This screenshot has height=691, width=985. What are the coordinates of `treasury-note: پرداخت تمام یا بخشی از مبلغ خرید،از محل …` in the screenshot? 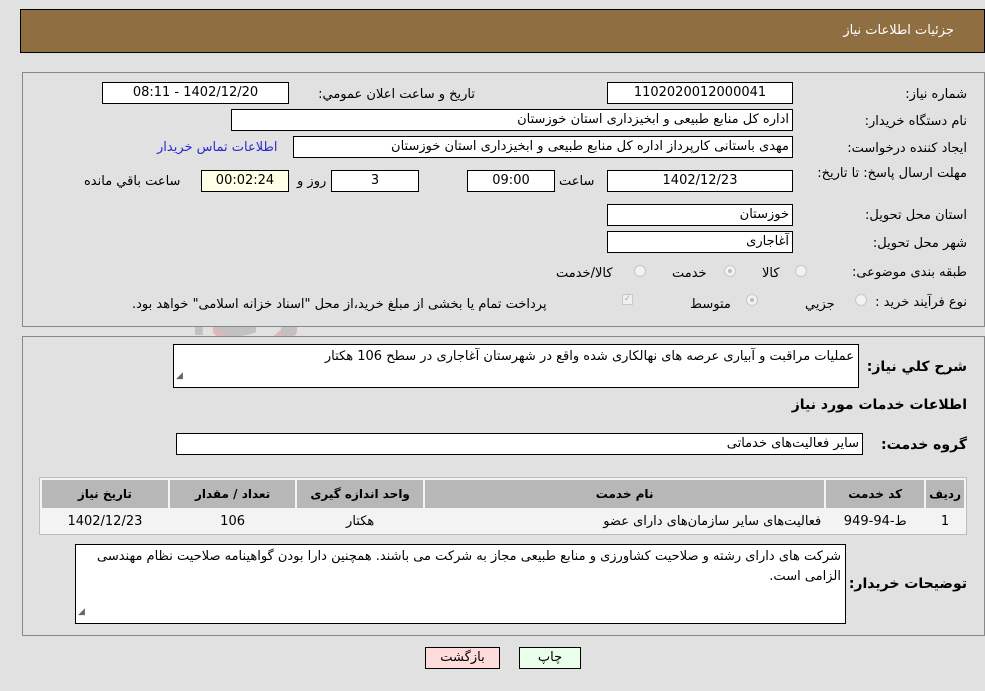 It's located at (339, 304).